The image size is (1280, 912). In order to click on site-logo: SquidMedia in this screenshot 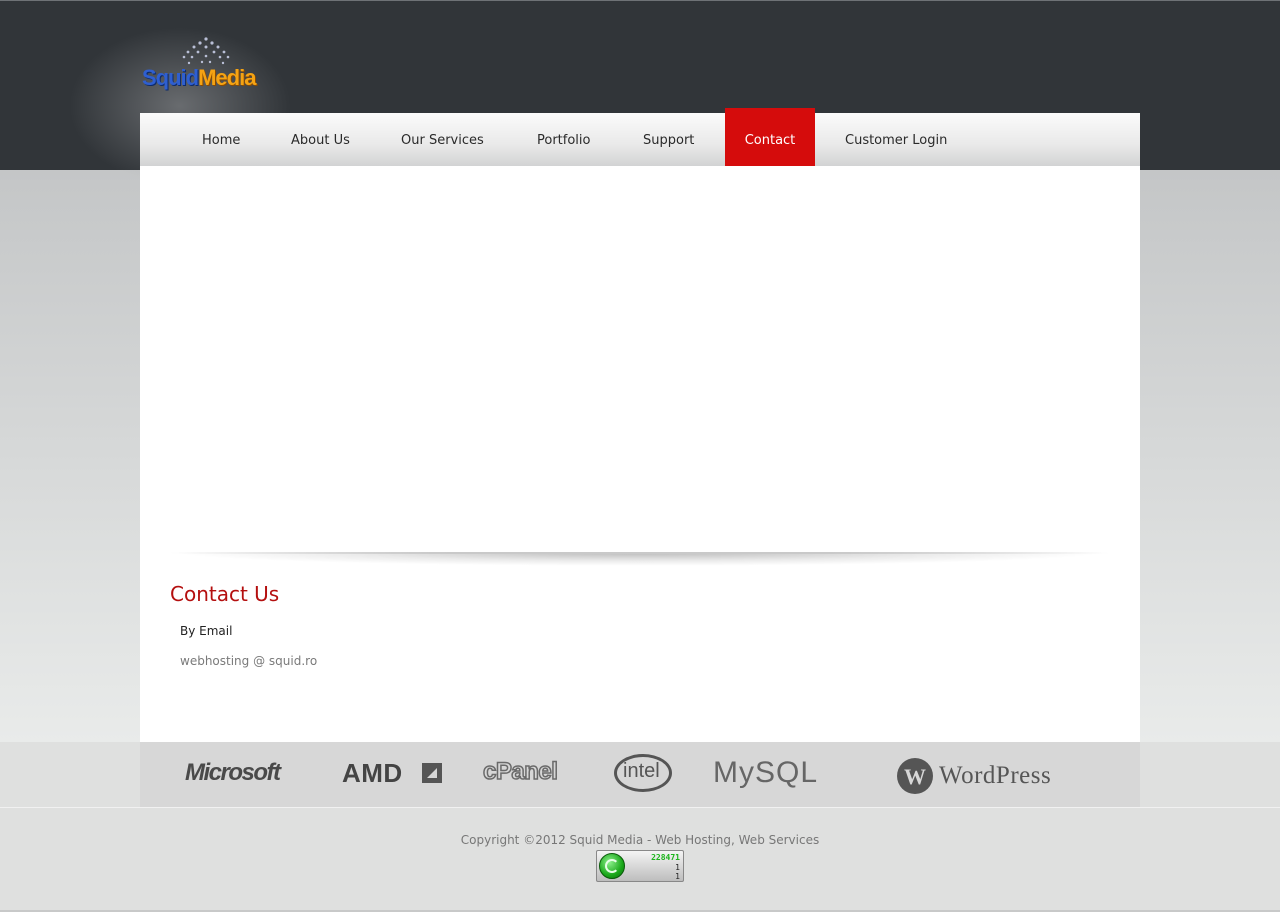, I will do `click(203, 65)`.